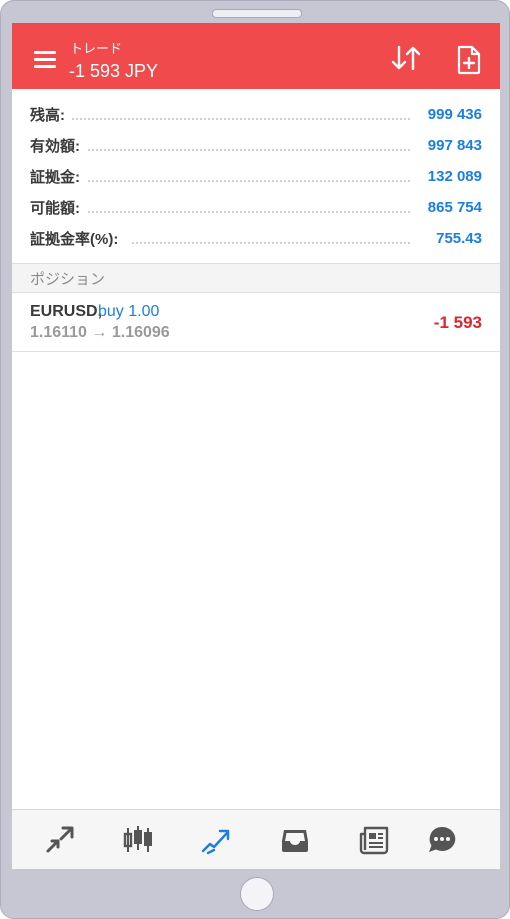 This screenshot has height=919, width=510. I want to click on trade-icon, so click(216, 840).